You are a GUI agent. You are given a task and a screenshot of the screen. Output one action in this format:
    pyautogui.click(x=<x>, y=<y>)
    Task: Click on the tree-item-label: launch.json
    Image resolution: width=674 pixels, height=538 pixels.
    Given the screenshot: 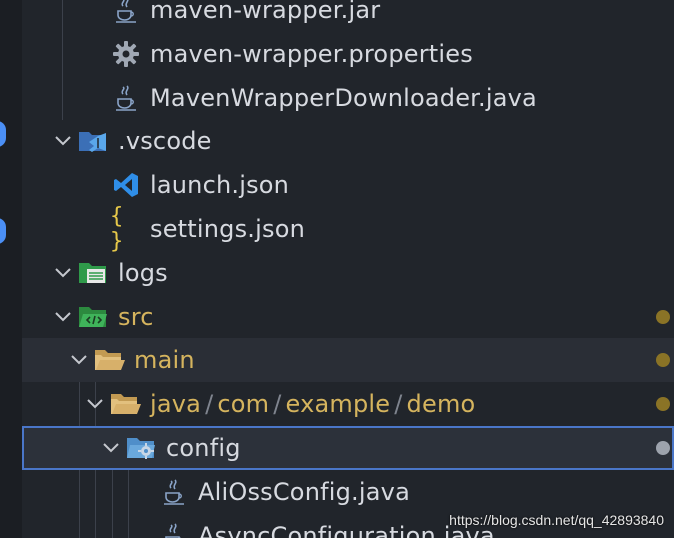 What is the action you would take?
    pyautogui.click(x=220, y=185)
    